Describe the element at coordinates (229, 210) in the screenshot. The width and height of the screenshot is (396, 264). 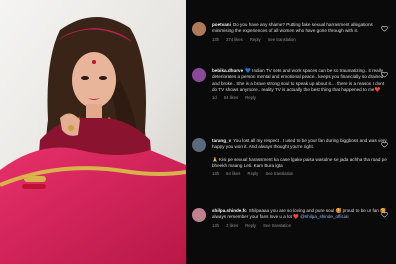
I see `comment-username: shilpa.shinde.fc` at that location.